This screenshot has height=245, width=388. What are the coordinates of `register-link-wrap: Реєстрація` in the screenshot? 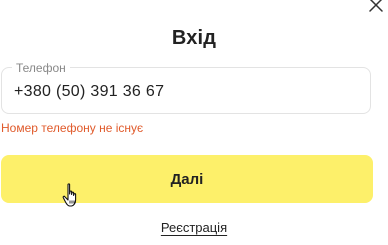 It's located at (194, 227).